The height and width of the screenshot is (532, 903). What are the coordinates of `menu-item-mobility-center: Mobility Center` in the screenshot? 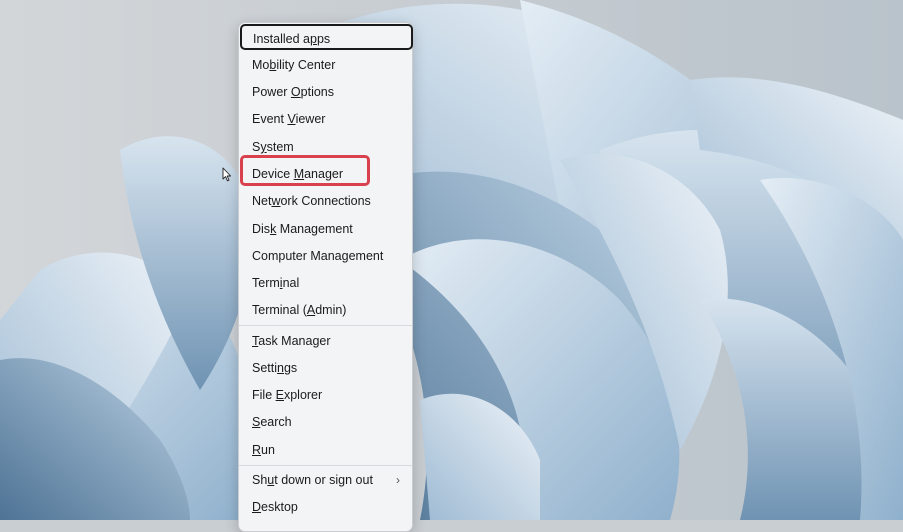 It's located at (325, 65).